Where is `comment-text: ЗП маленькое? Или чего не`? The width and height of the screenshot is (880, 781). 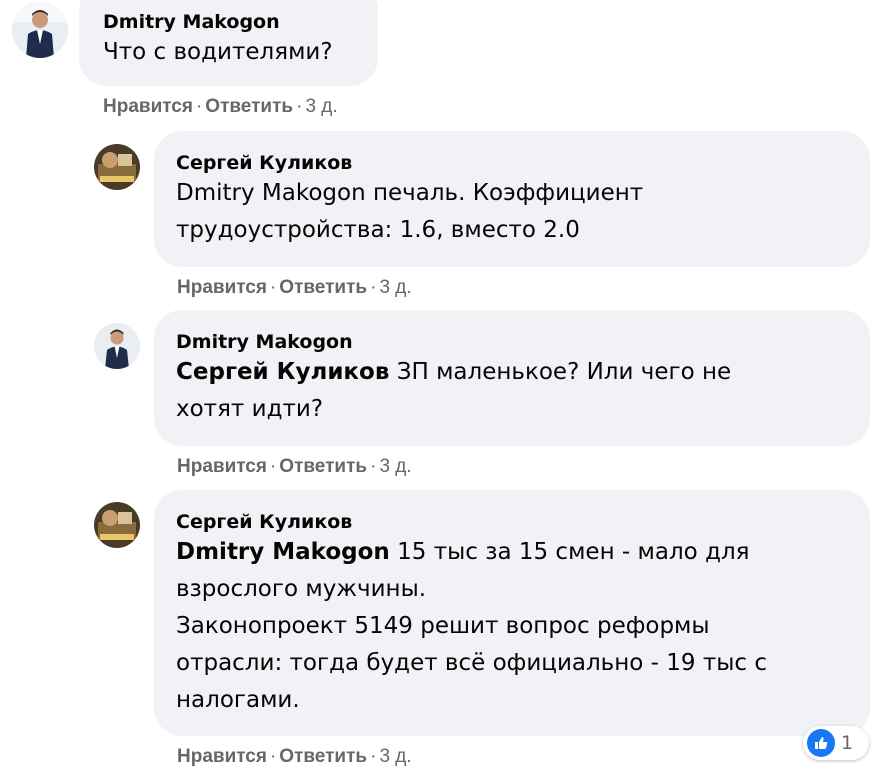 comment-text: ЗП маленькое? Или чего не is located at coordinates (560, 372).